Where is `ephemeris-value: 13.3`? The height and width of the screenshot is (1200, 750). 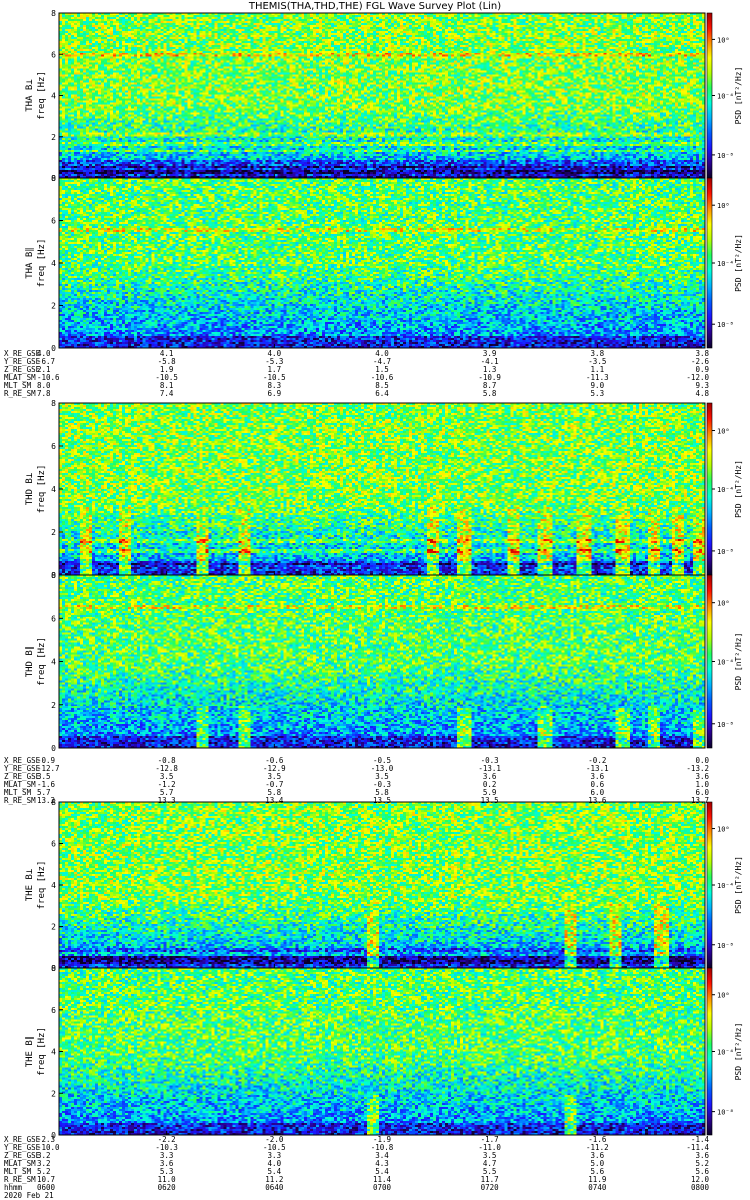
ephemeris-value: 13.3 is located at coordinates (167, 800).